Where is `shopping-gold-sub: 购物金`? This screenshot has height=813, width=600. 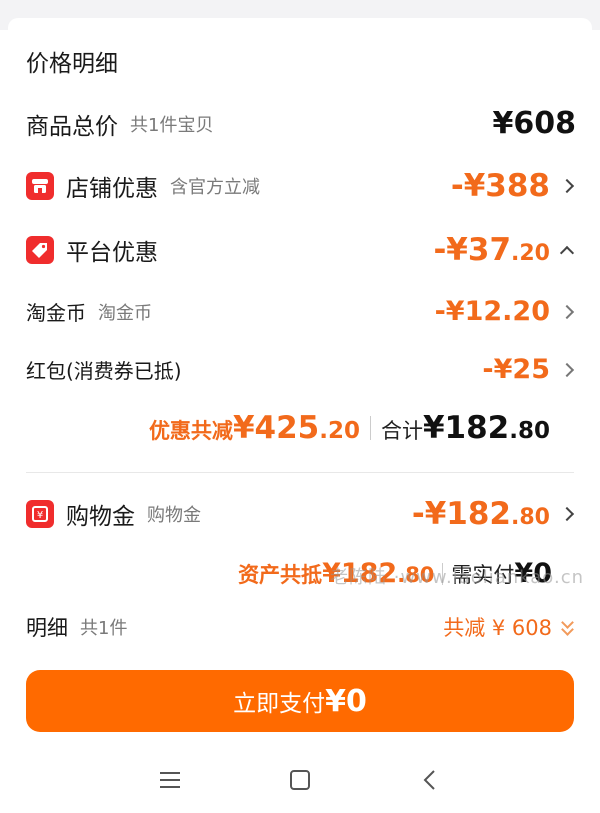
shopping-gold-sub: 购物金 is located at coordinates (174, 515).